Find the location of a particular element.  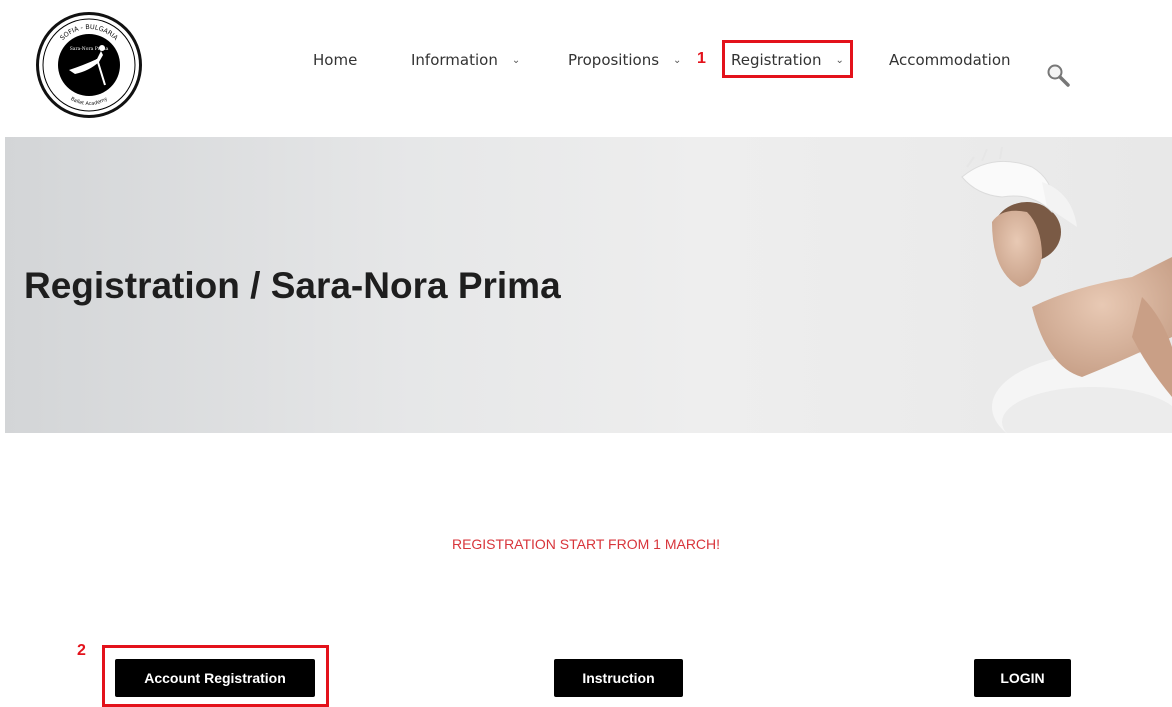

nav-registration-label: Registration is located at coordinates (776, 60).